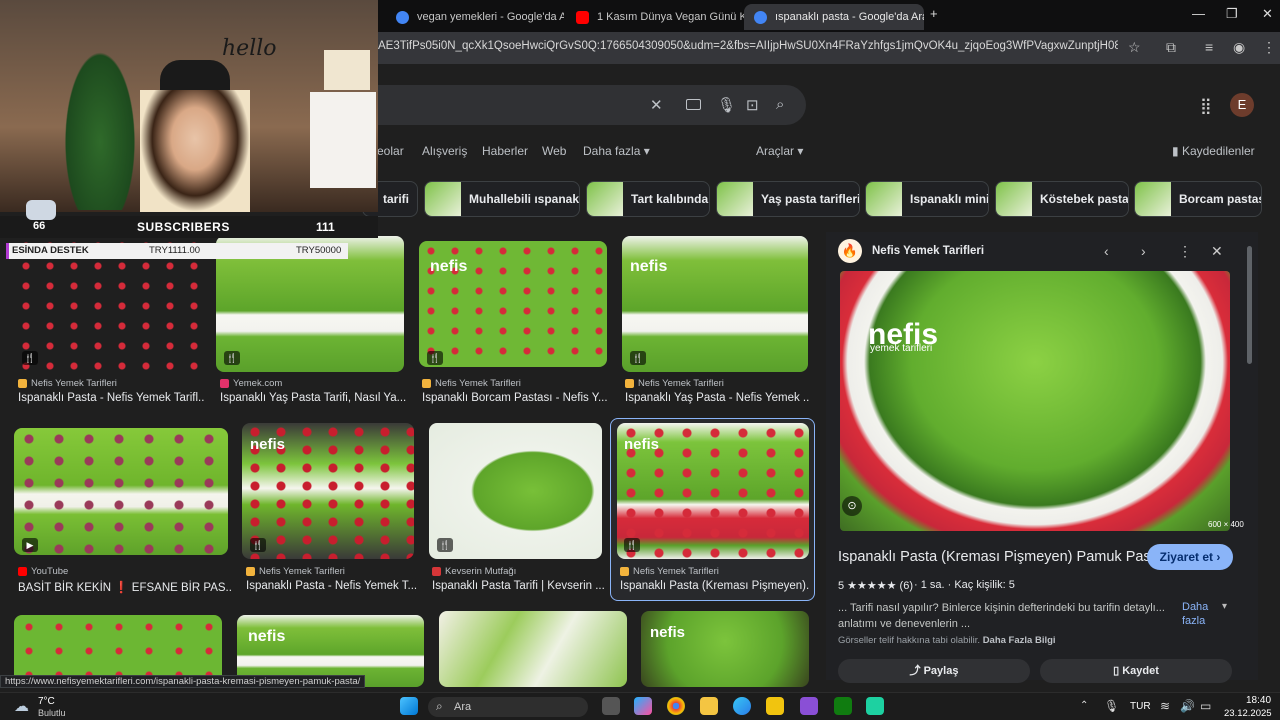 The image size is (1280, 720). Describe the element at coordinates (1140, 706) in the screenshot. I see `language-indicator: TUR` at that location.